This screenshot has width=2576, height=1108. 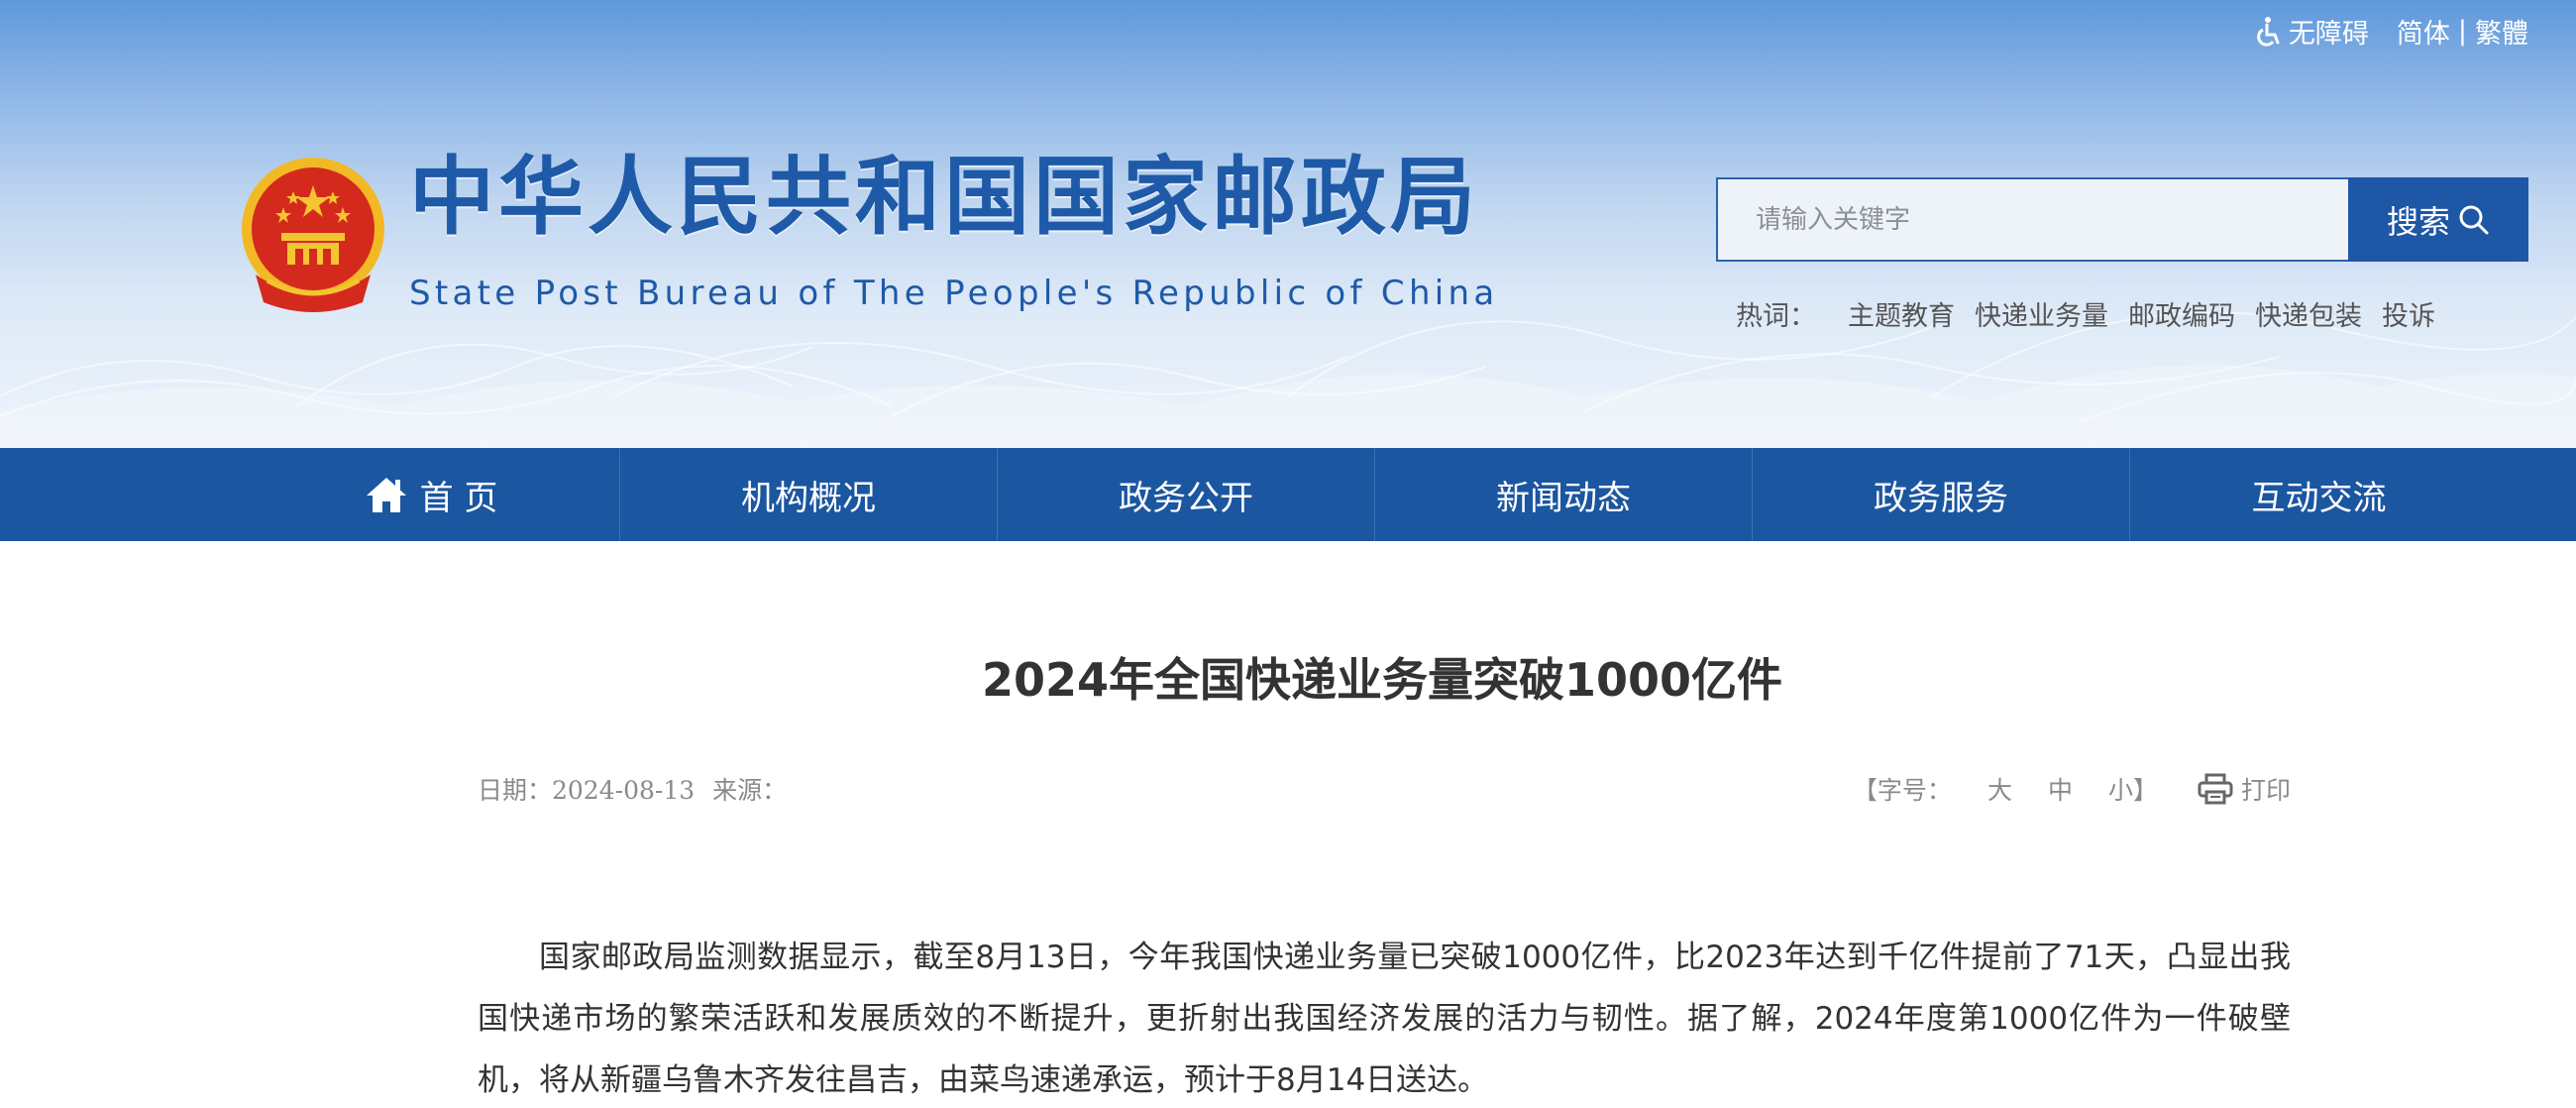 What do you see at coordinates (1941, 498) in the screenshot?
I see `nav-item-label: 政务服务` at bounding box center [1941, 498].